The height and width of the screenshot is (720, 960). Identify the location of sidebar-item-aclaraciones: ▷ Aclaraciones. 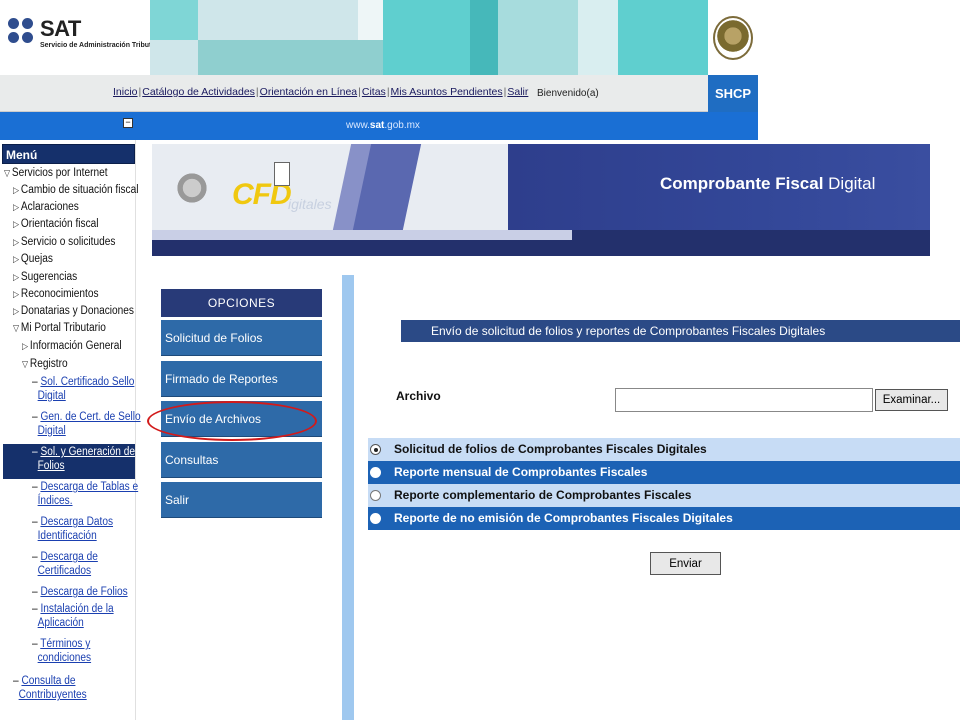
(46, 207).